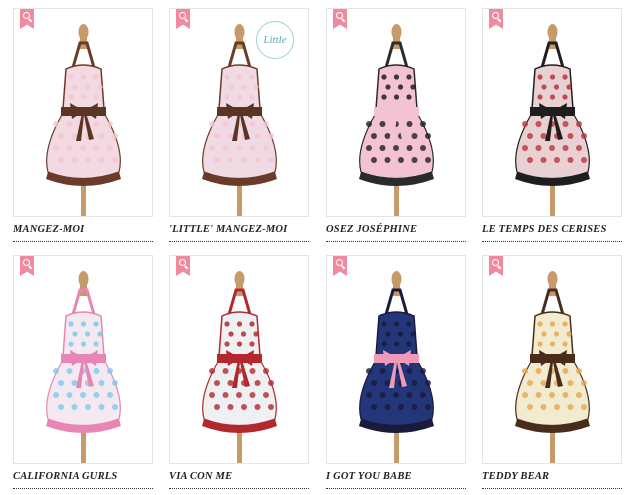  I want to click on product-title: I GOT YOU BABE, so click(396, 476).